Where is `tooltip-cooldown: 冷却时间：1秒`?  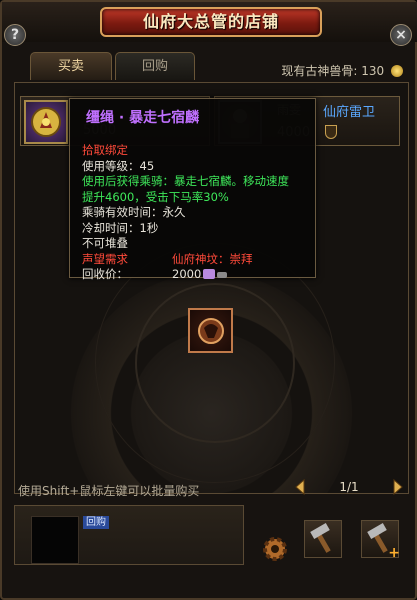
tooltip-cooldown: 冷却时间：1秒 is located at coordinates (120, 227).